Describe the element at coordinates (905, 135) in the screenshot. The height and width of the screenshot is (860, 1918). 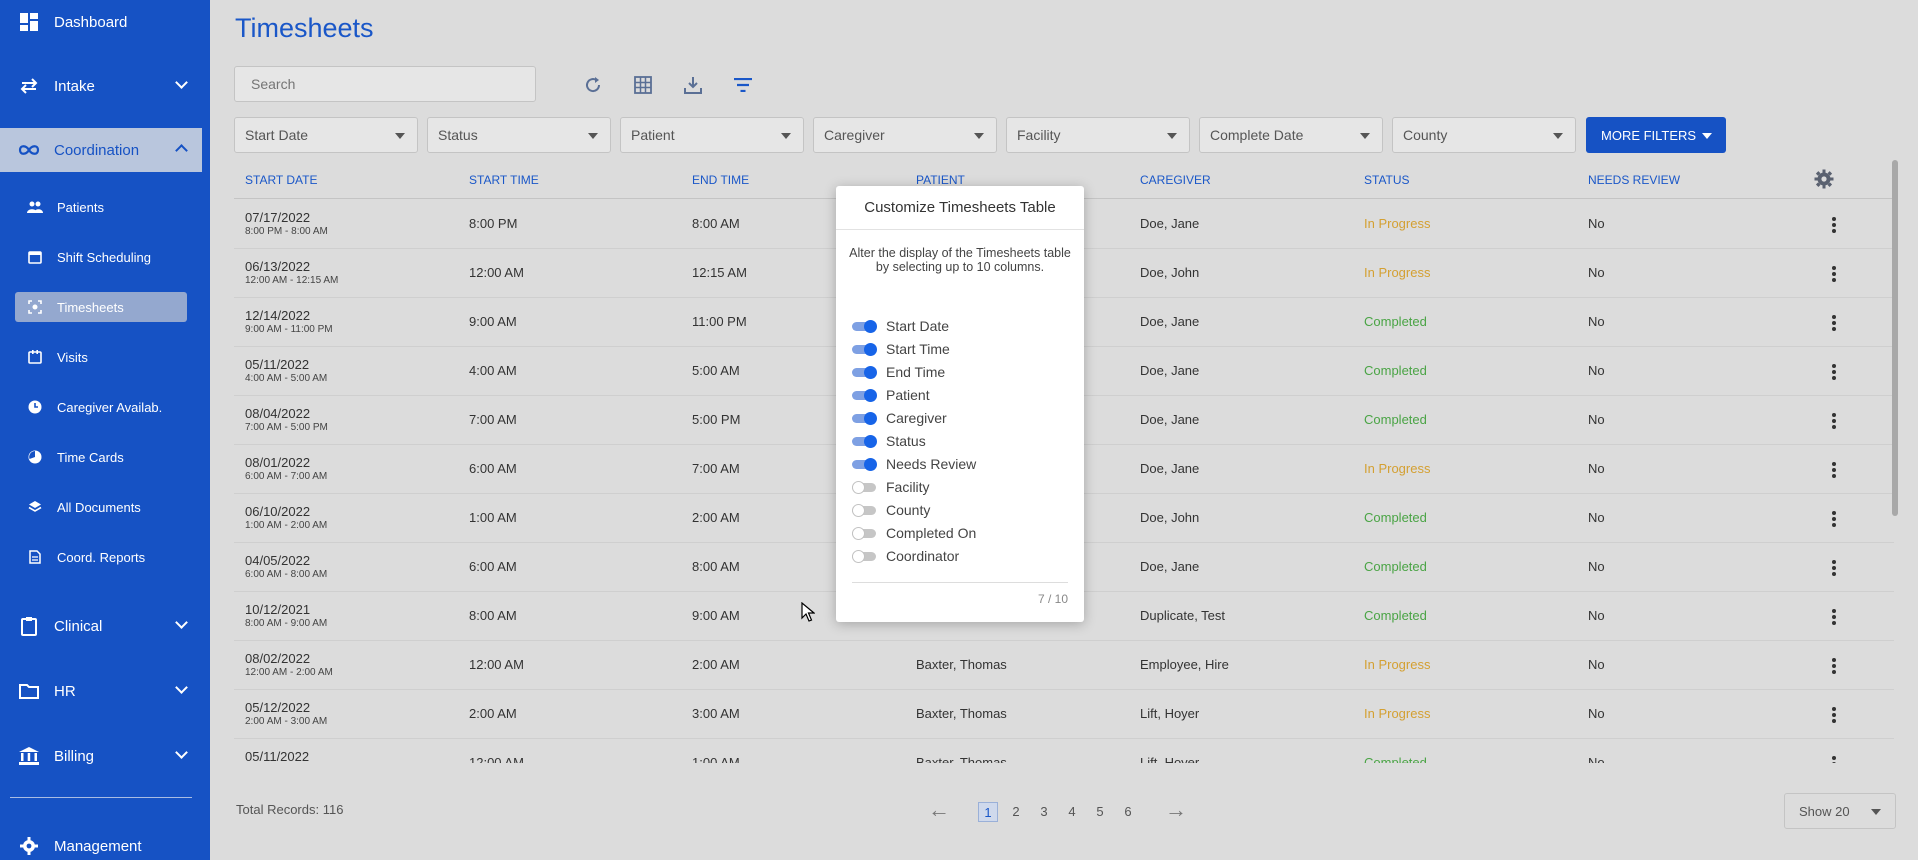
I see `filter-caregiver: Caregiver` at that location.